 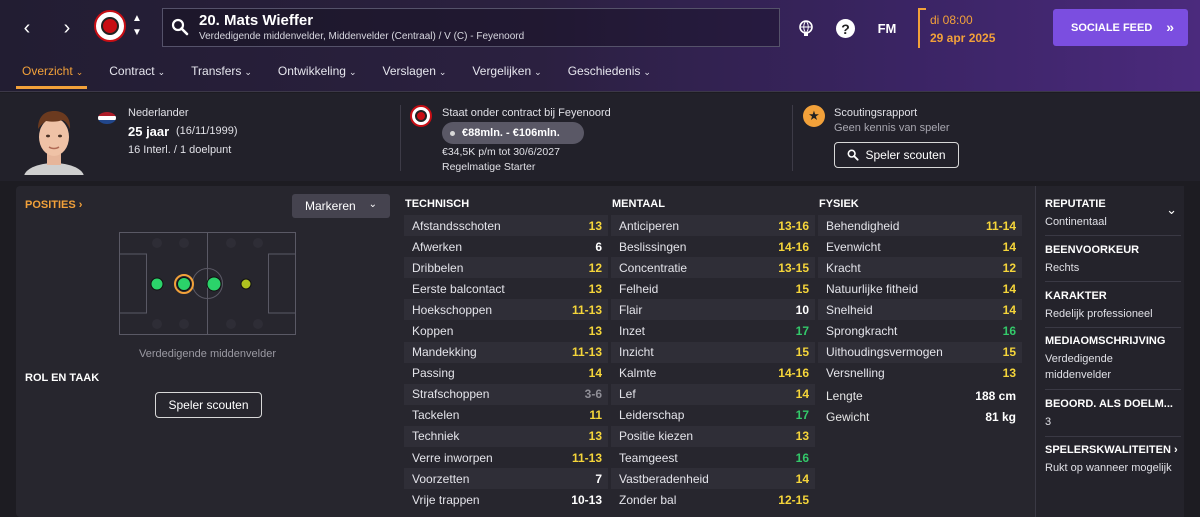 What do you see at coordinates (1171, 210) in the screenshot?
I see `chevron-down-icon: ⌄` at bounding box center [1171, 210].